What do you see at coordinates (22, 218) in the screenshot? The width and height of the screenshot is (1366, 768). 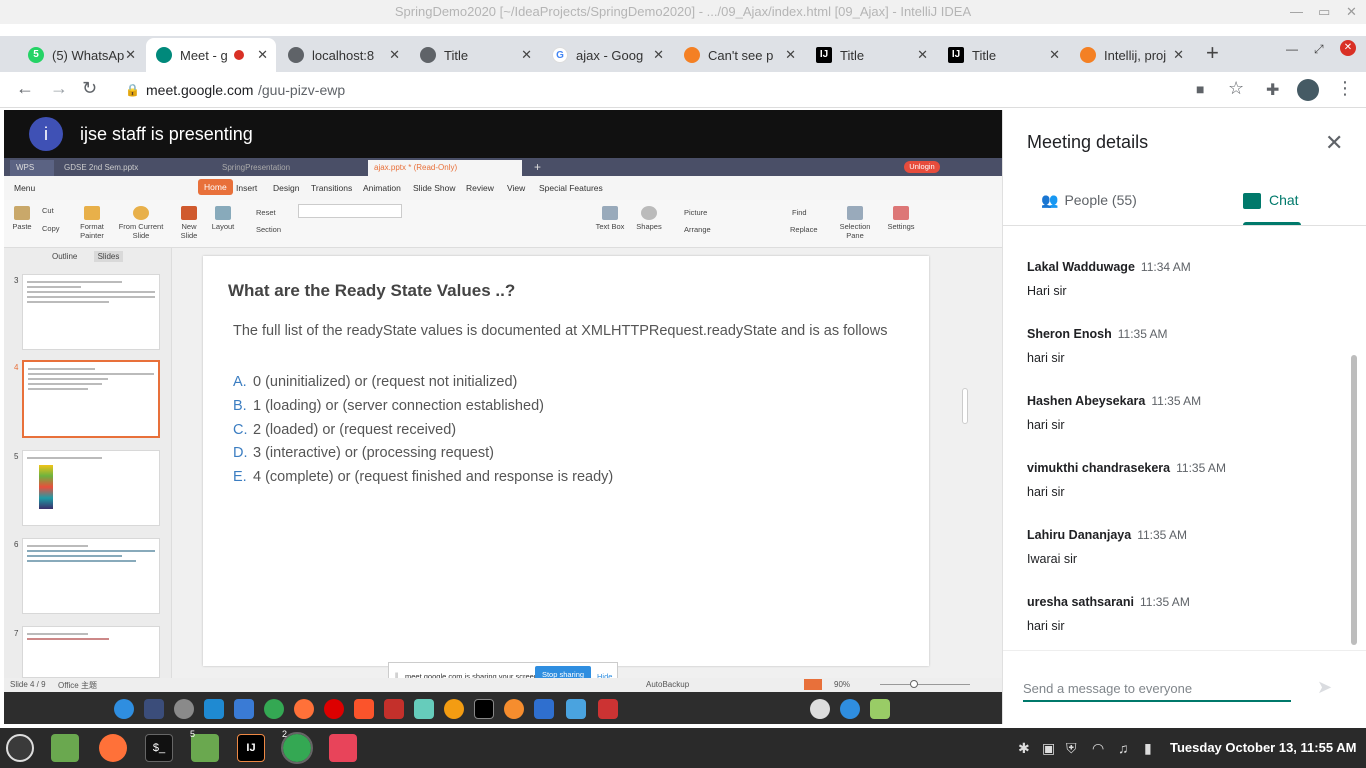 I see `paste-button: Paste` at bounding box center [22, 218].